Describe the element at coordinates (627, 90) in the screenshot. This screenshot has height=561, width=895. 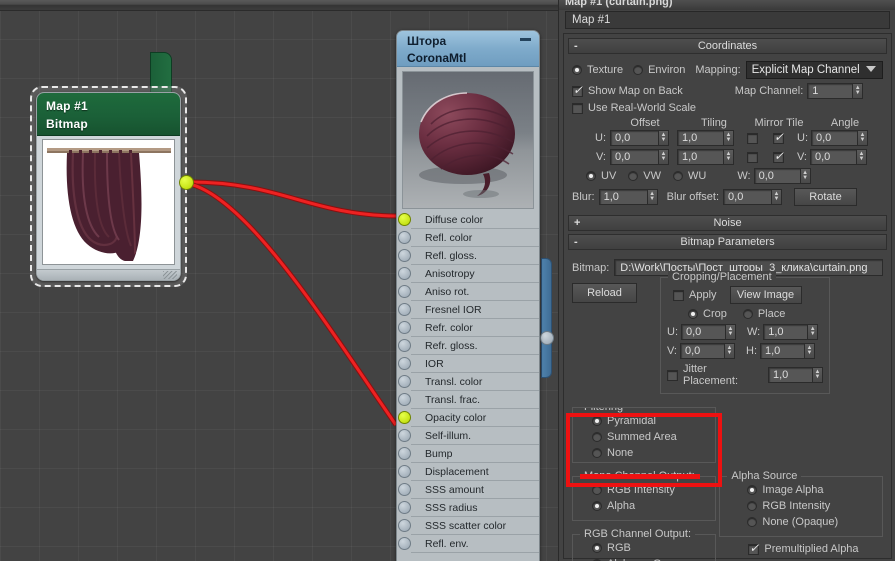
I see `show-map-on-back-checkbox: Show Map on Back` at that location.